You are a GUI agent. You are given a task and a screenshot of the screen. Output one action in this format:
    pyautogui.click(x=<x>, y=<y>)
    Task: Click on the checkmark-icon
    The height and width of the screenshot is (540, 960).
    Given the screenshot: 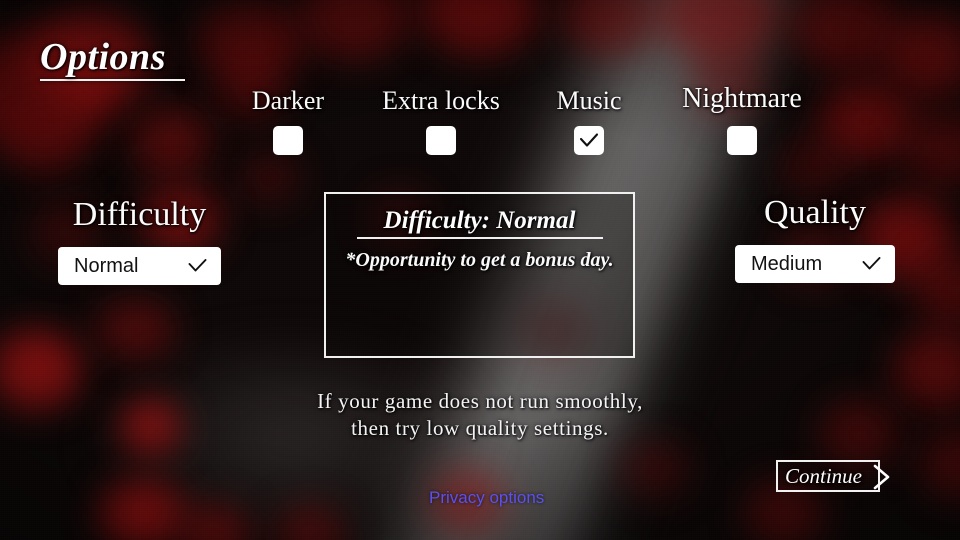 What is the action you would take?
    pyautogui.click(x=589, y=139)
    